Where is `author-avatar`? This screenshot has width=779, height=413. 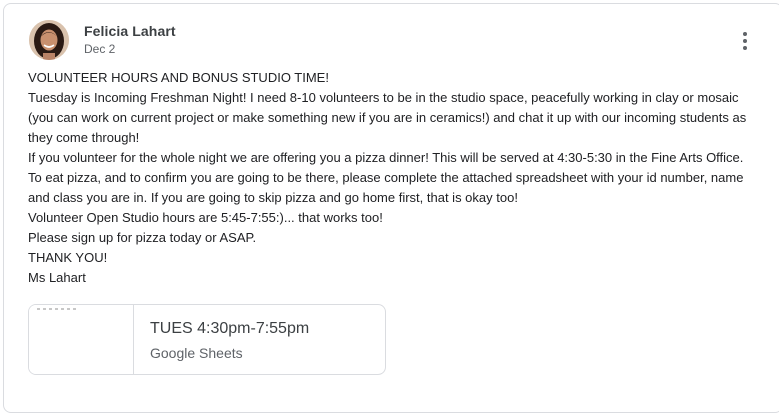
author-avatar is located at coordinates (49, 40).